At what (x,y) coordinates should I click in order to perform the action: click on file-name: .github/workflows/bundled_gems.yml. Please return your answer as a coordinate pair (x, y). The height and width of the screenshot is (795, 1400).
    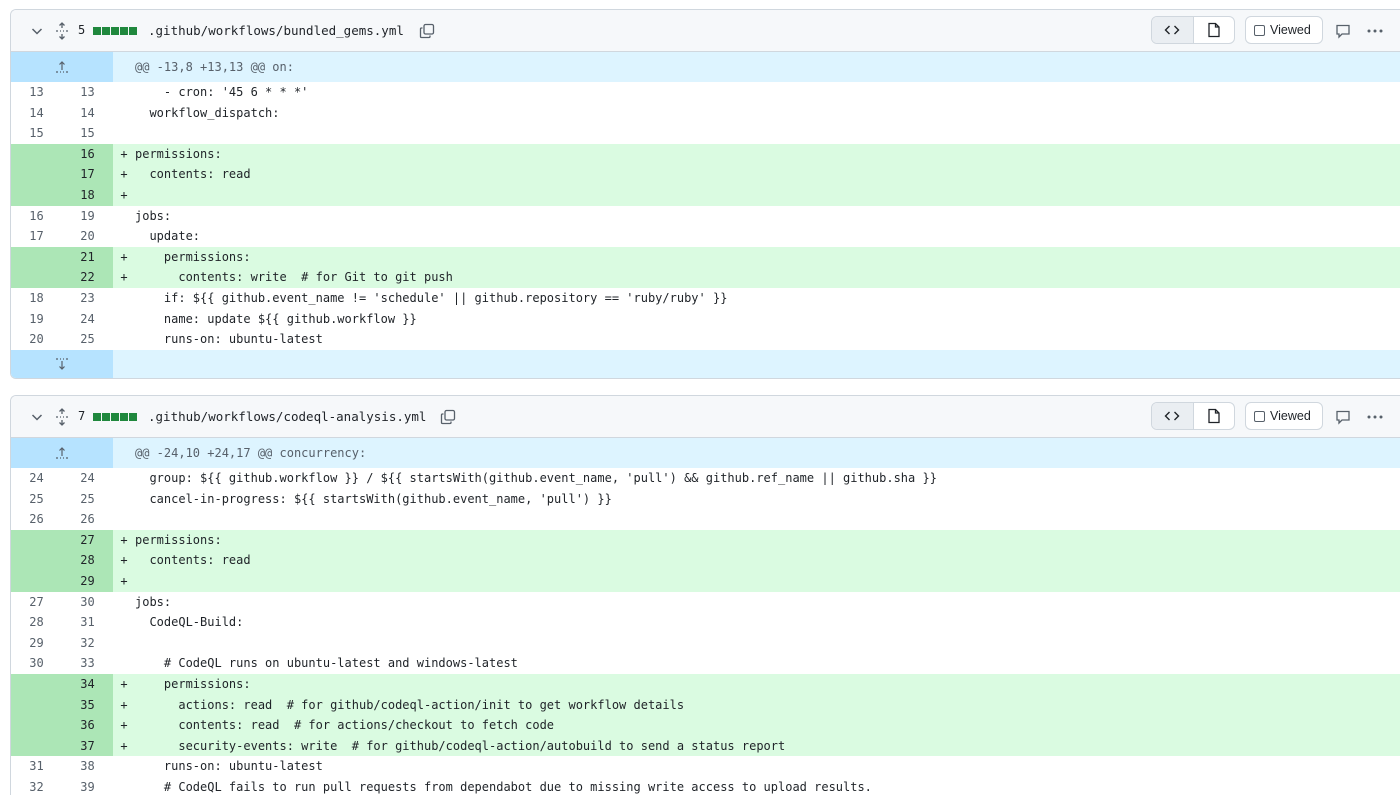
    Looking at the image, I should click on (276, 30).